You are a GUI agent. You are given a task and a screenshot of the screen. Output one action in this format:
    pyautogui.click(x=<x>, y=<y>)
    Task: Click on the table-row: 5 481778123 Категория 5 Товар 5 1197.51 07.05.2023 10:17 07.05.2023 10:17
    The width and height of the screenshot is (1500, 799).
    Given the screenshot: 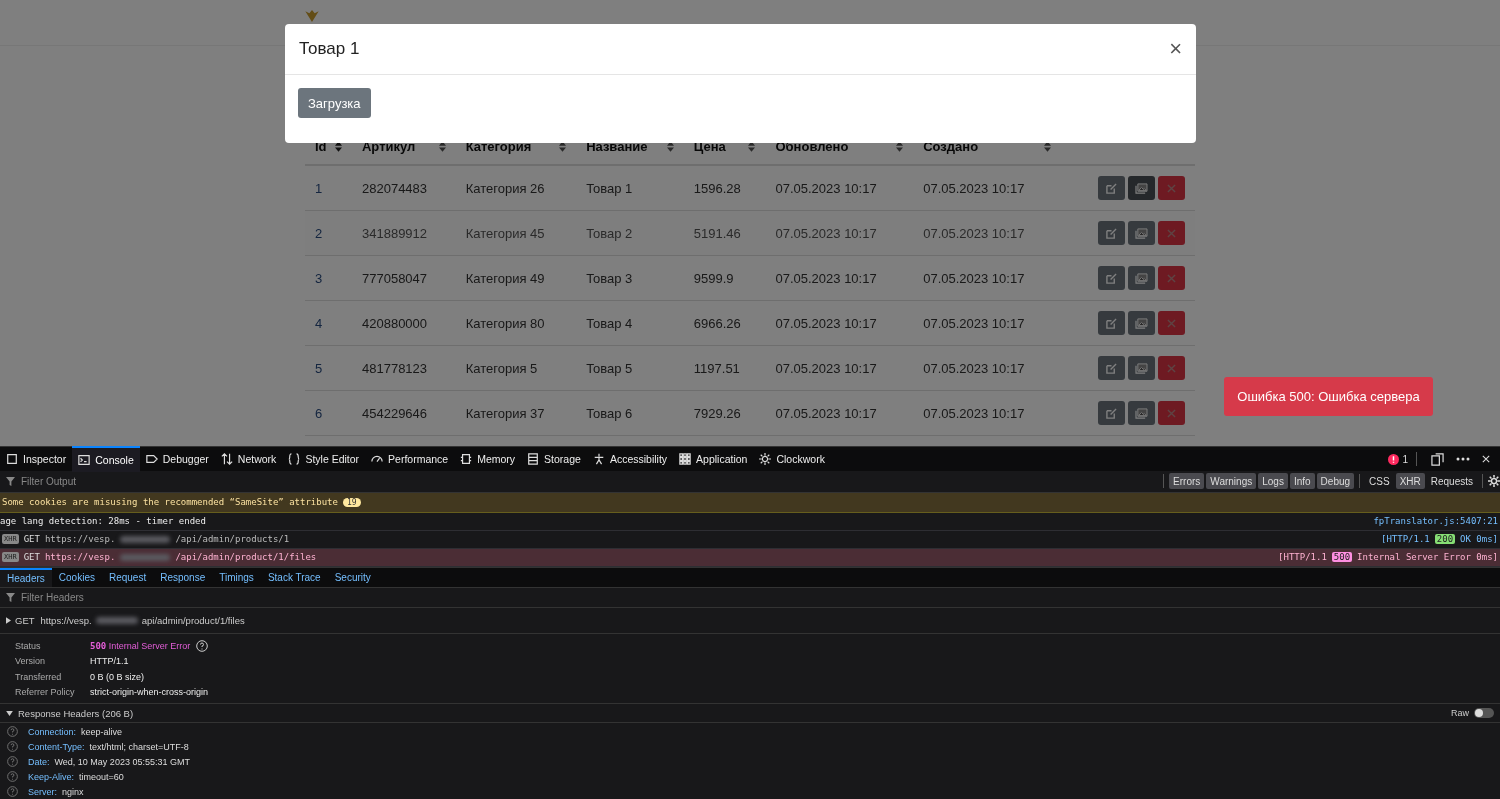 What is the action you would take?
    pyautogui.click(x=750, y=368)
    